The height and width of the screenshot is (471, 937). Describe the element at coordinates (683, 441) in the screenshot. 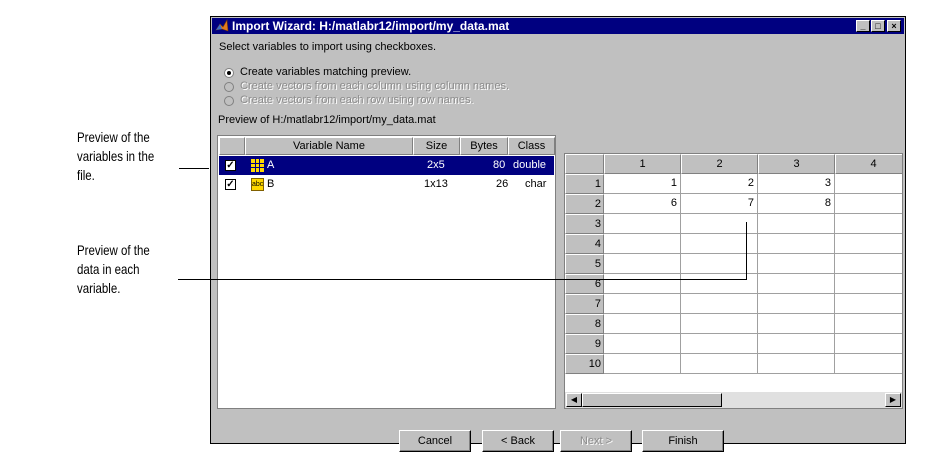

I see `finish-button: Finish` at that location.